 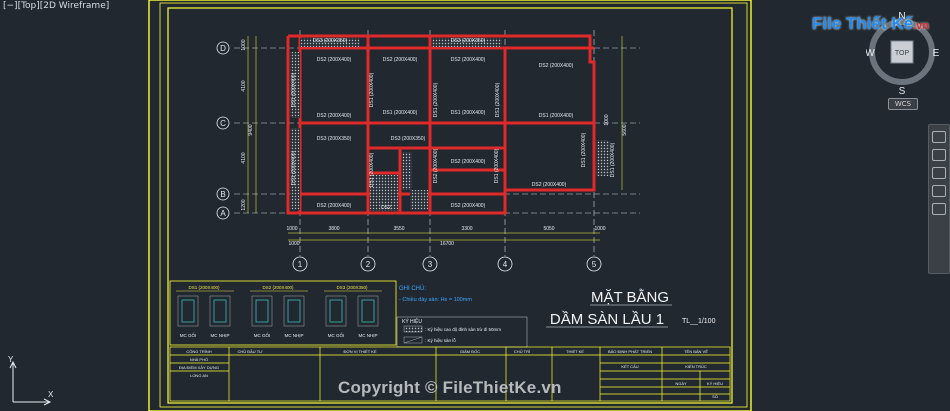 What do you see at coordinates (699, 321) in the screenshot?
I see `drawing-scale: TL__1/100` at bounding box center [699, 321].